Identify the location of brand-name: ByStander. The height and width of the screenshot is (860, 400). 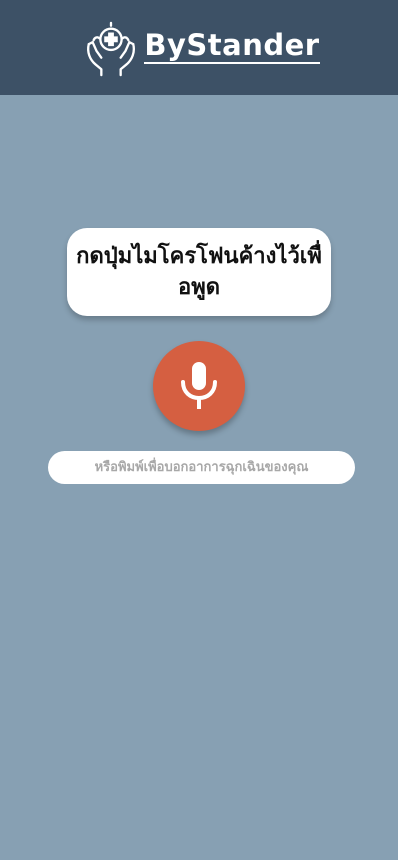
(232, 46).